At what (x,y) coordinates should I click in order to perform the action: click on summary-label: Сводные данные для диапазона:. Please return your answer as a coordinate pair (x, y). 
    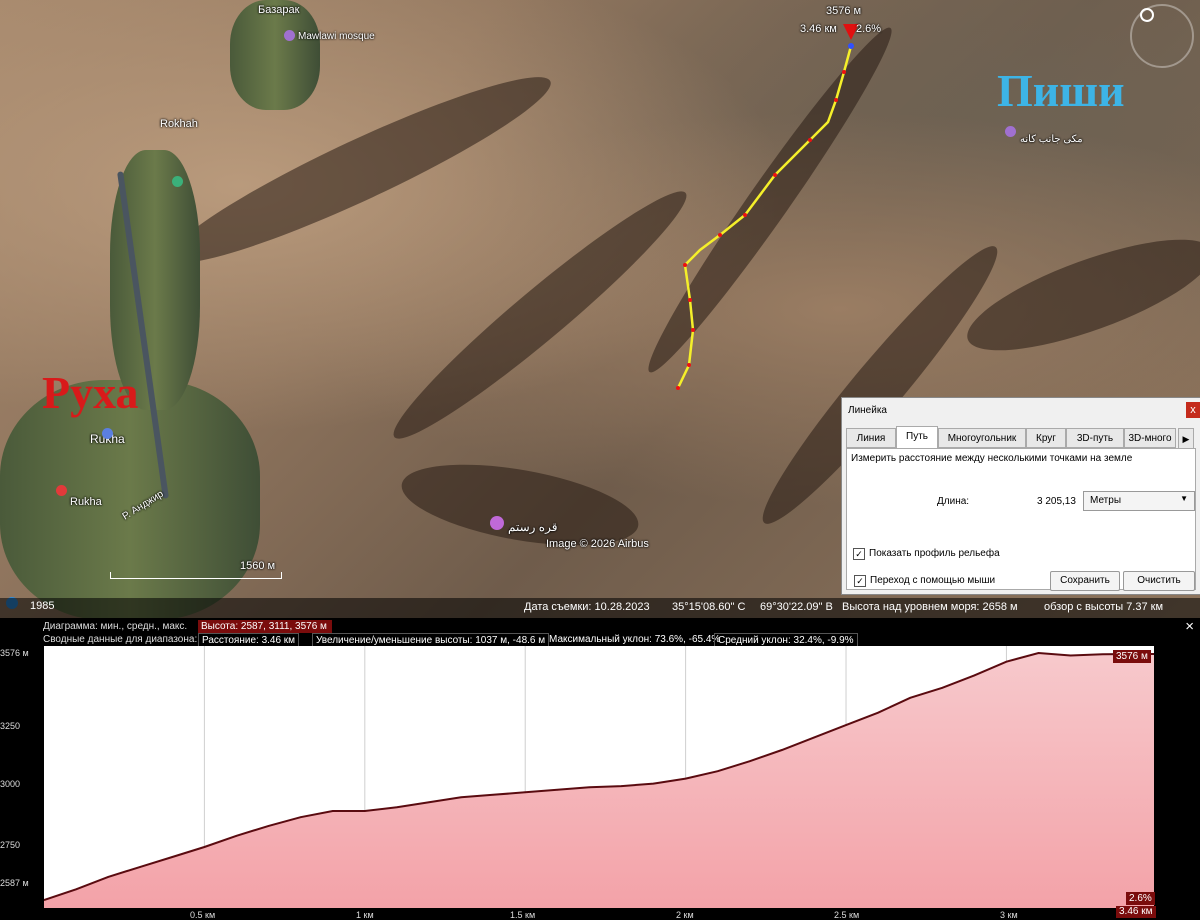
    Looking at the image, I should click on (120, 639).